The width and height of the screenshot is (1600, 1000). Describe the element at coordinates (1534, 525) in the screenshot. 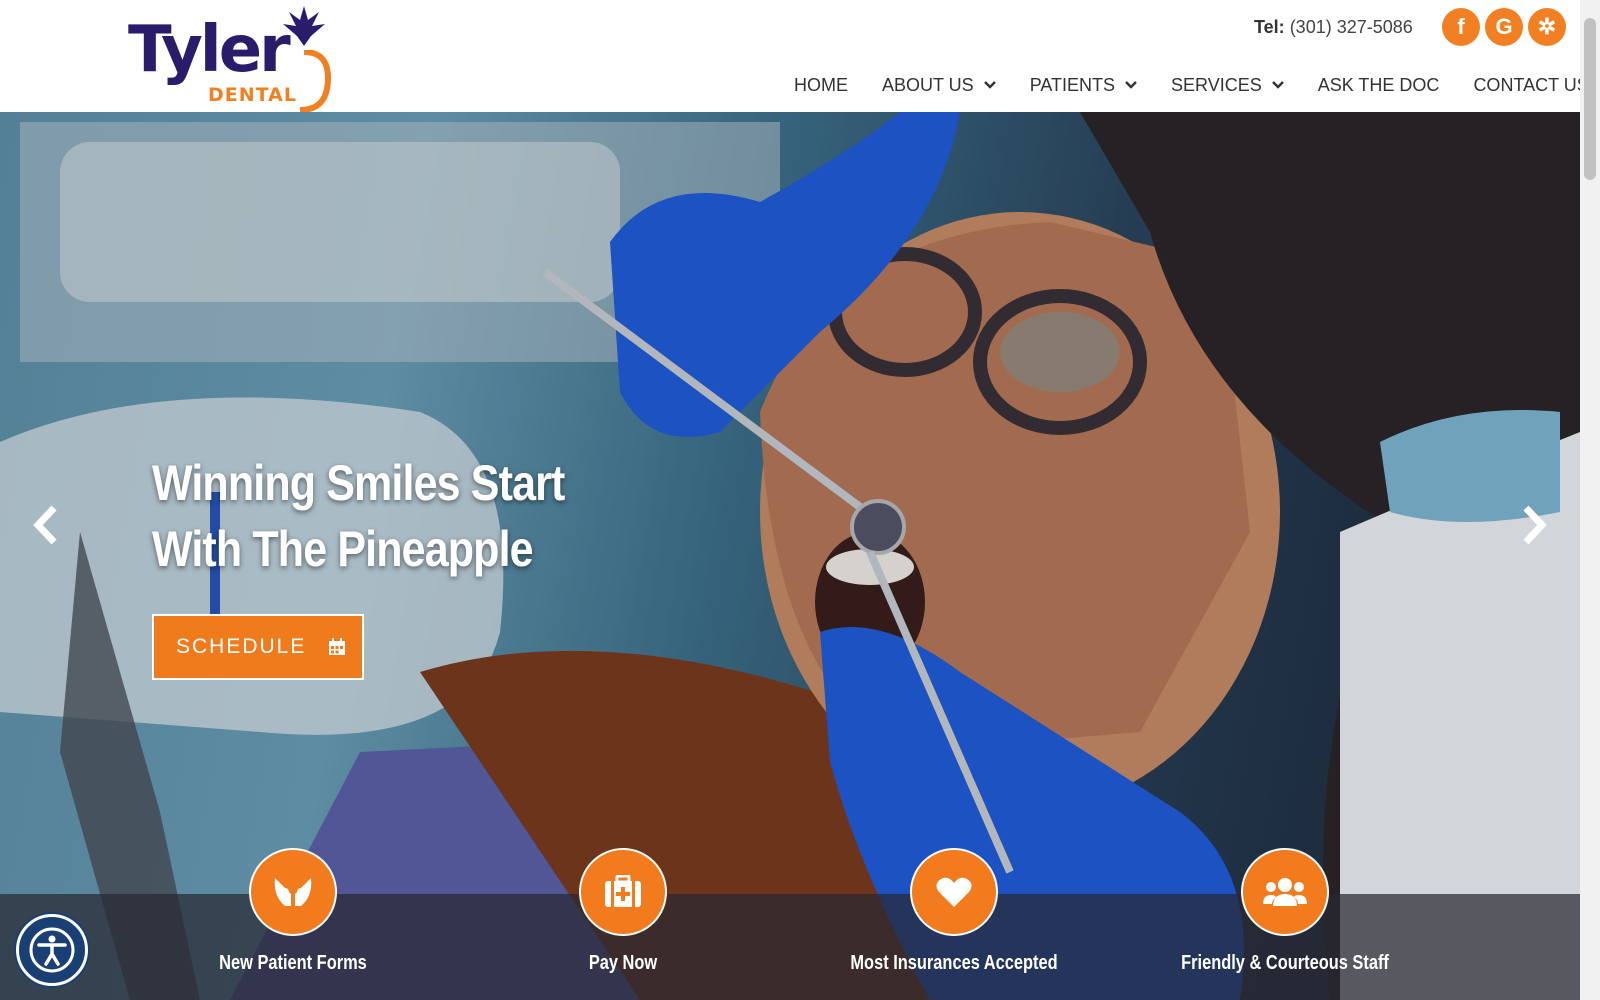

I see `slider-next-arrow-icon` at that location.